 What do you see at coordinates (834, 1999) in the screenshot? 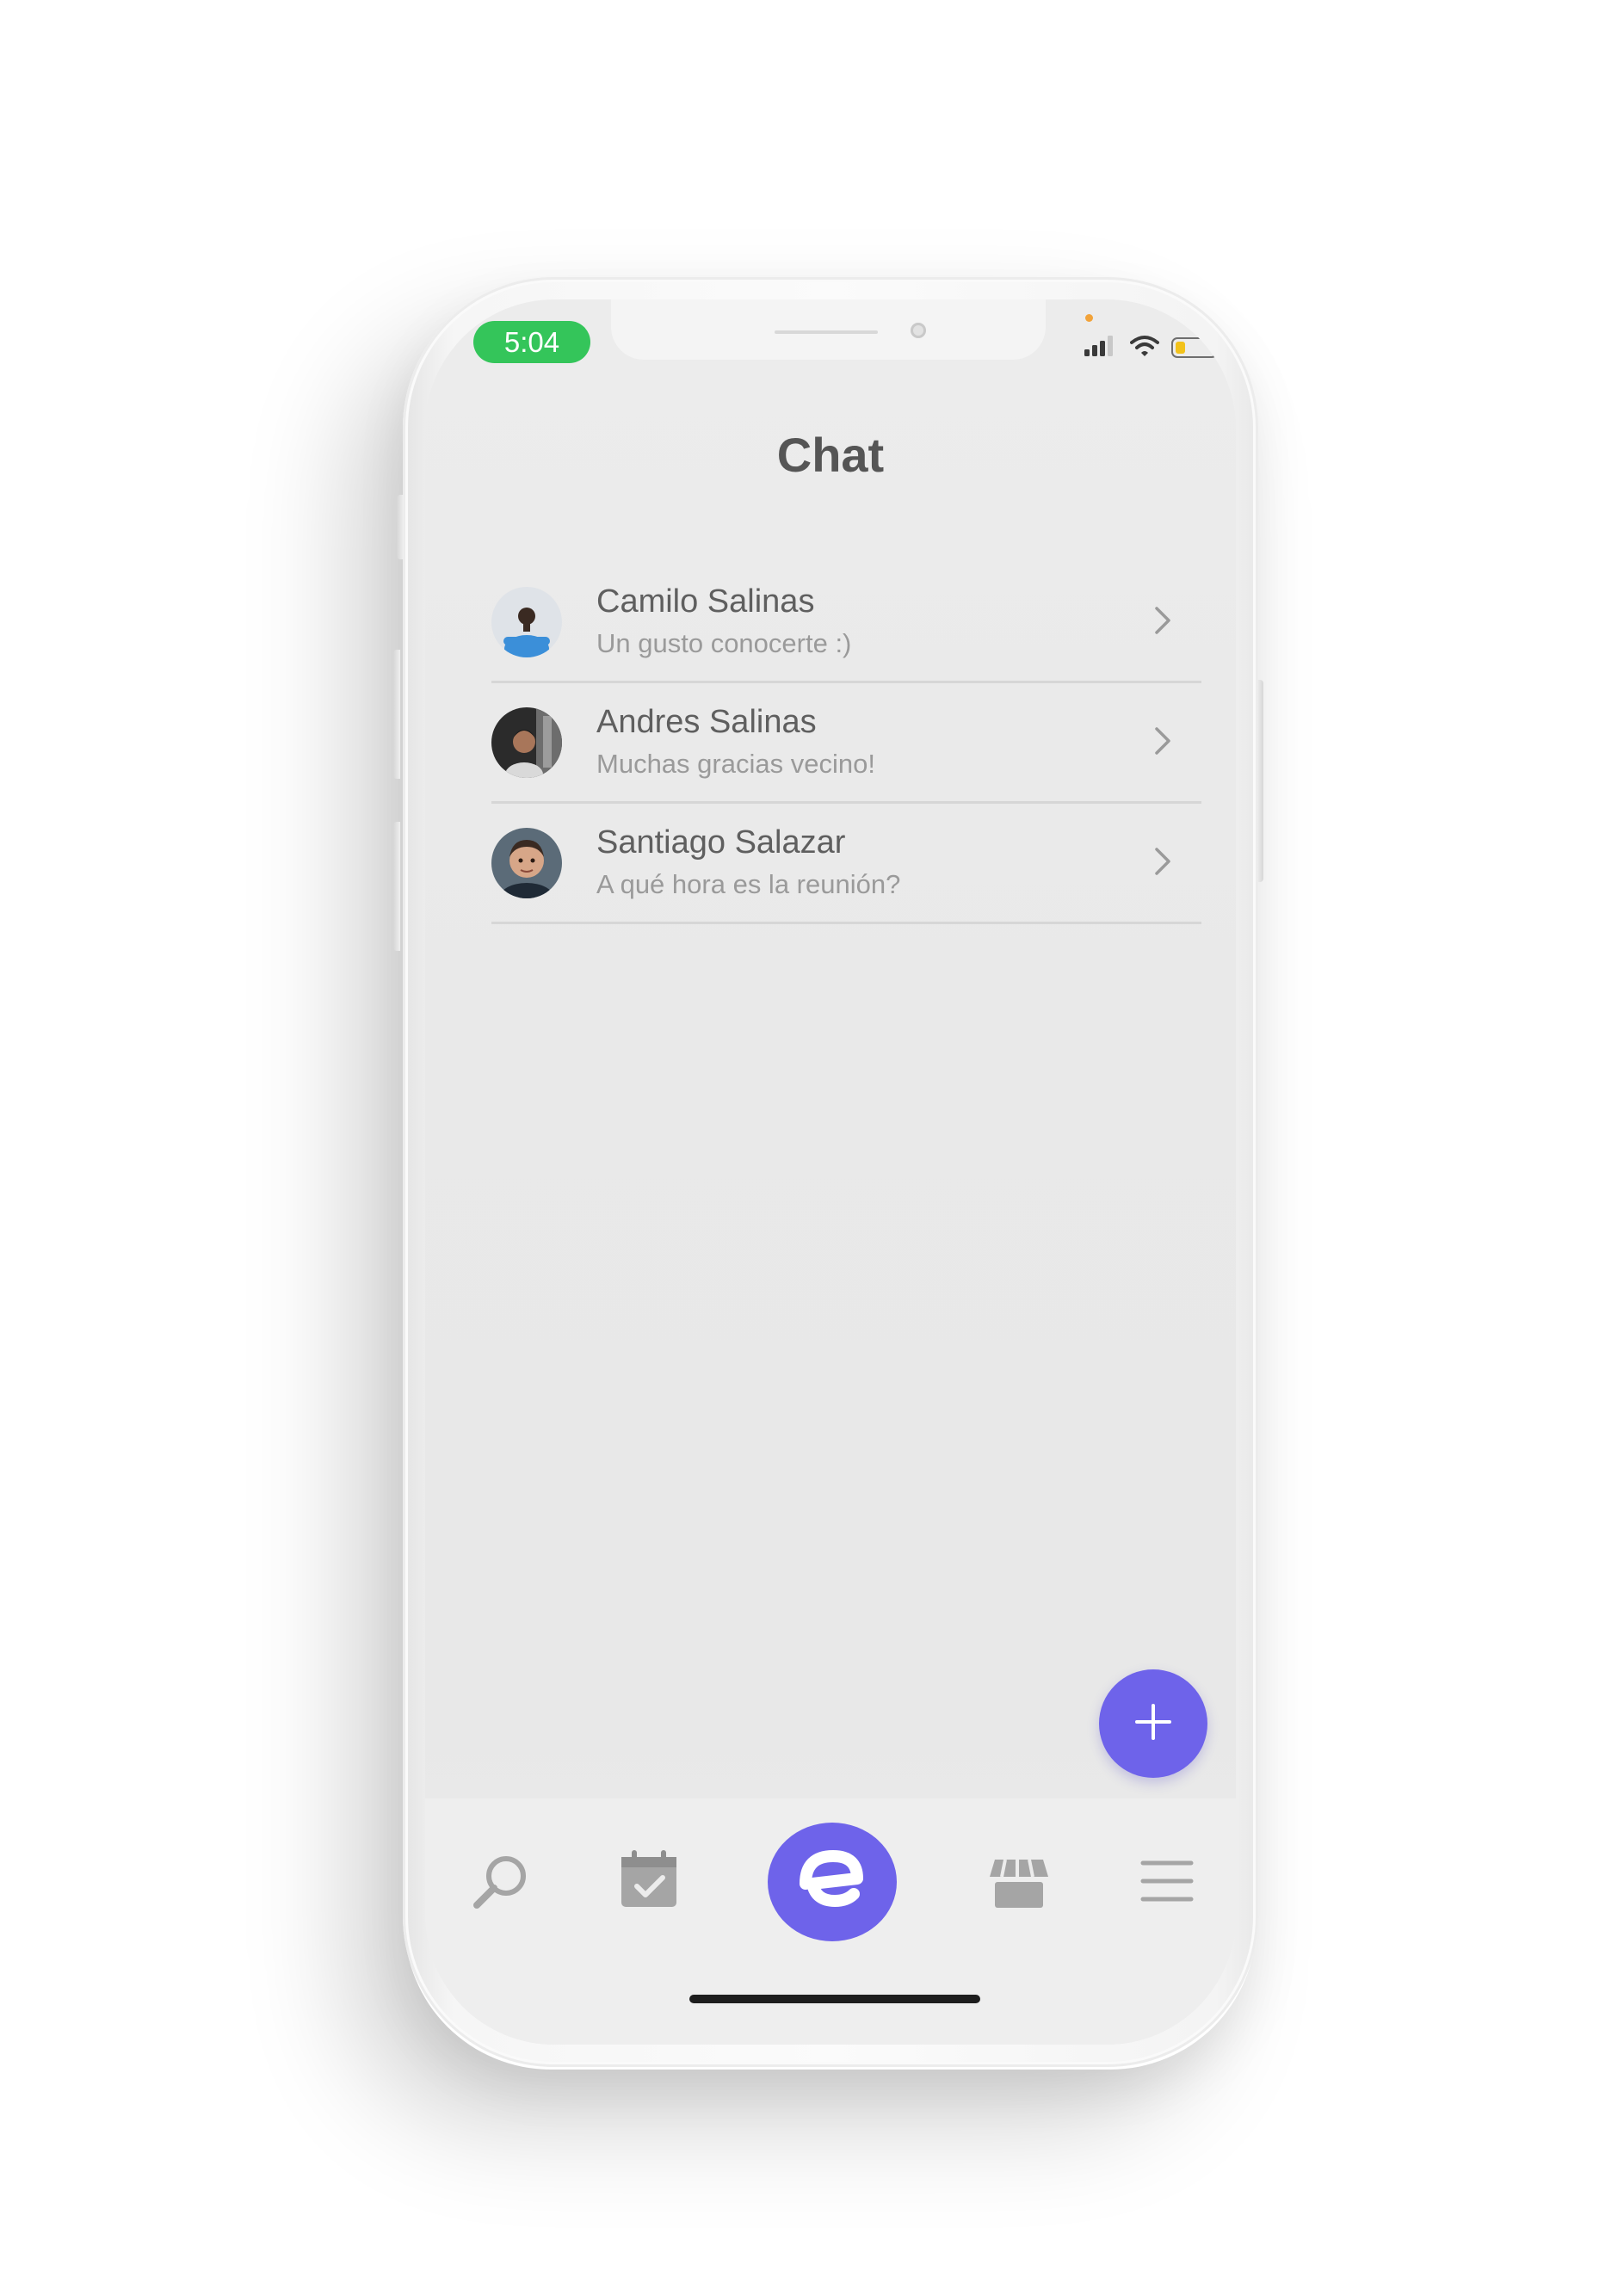
I see `home-indicator` at bounding box center [834, 1999].